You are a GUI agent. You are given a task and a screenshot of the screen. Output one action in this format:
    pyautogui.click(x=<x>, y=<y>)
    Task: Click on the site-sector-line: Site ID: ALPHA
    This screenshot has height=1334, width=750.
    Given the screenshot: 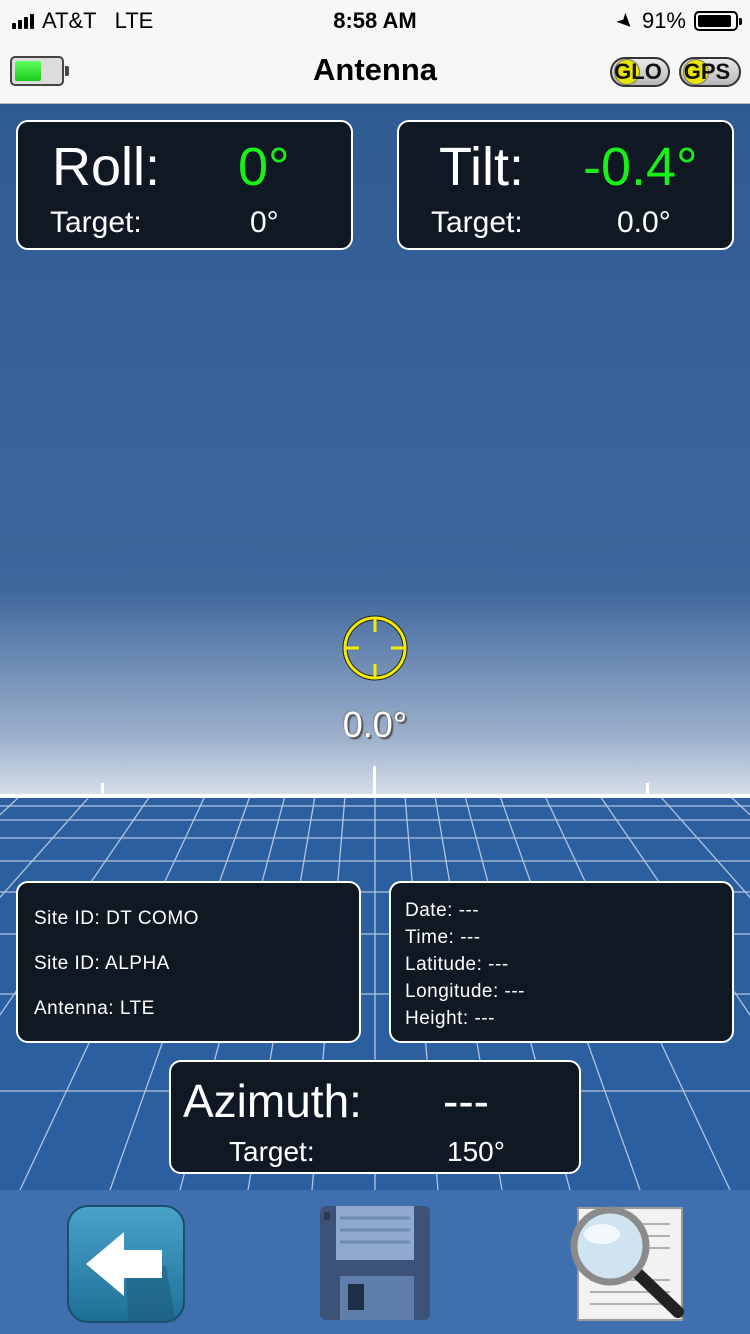 What is the action you would take?
    pyautogui.click(x=102, y=963)
    